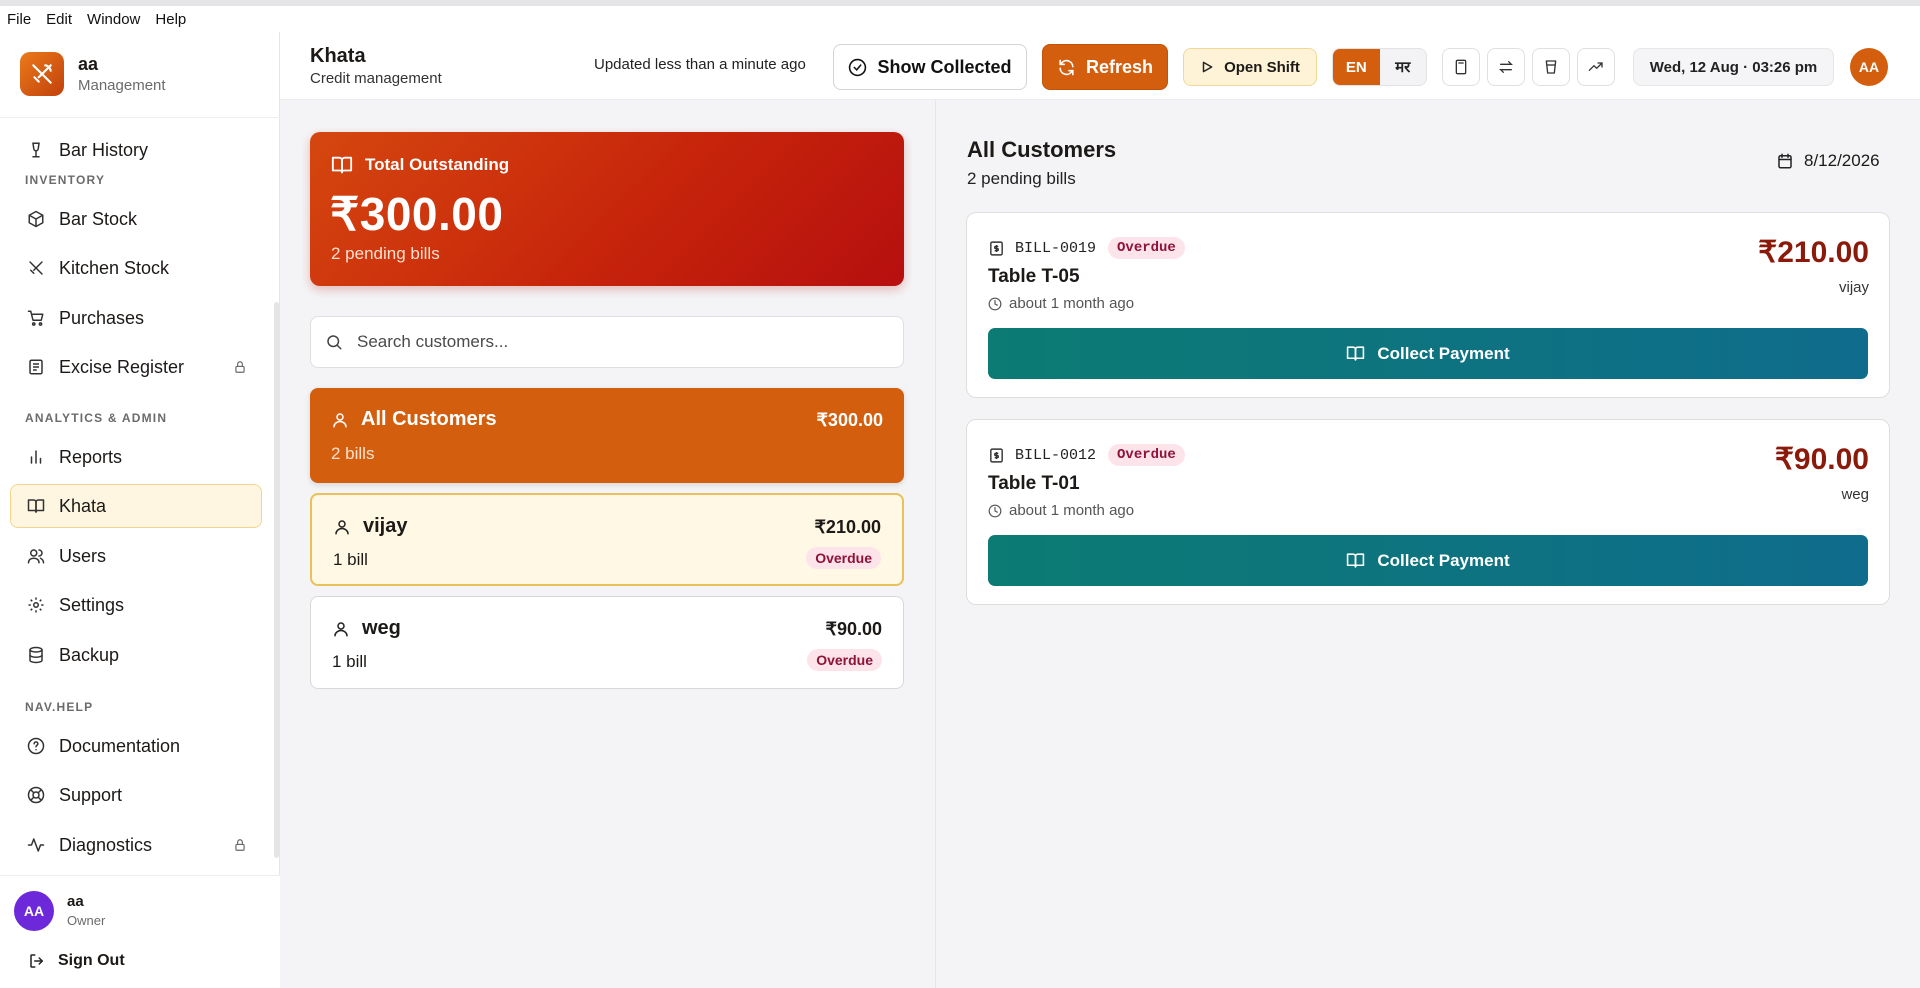 The width and height of the screenshot is (1920, 988). I want to click on sidebar-item-label: Documentation, so click(120, 745).